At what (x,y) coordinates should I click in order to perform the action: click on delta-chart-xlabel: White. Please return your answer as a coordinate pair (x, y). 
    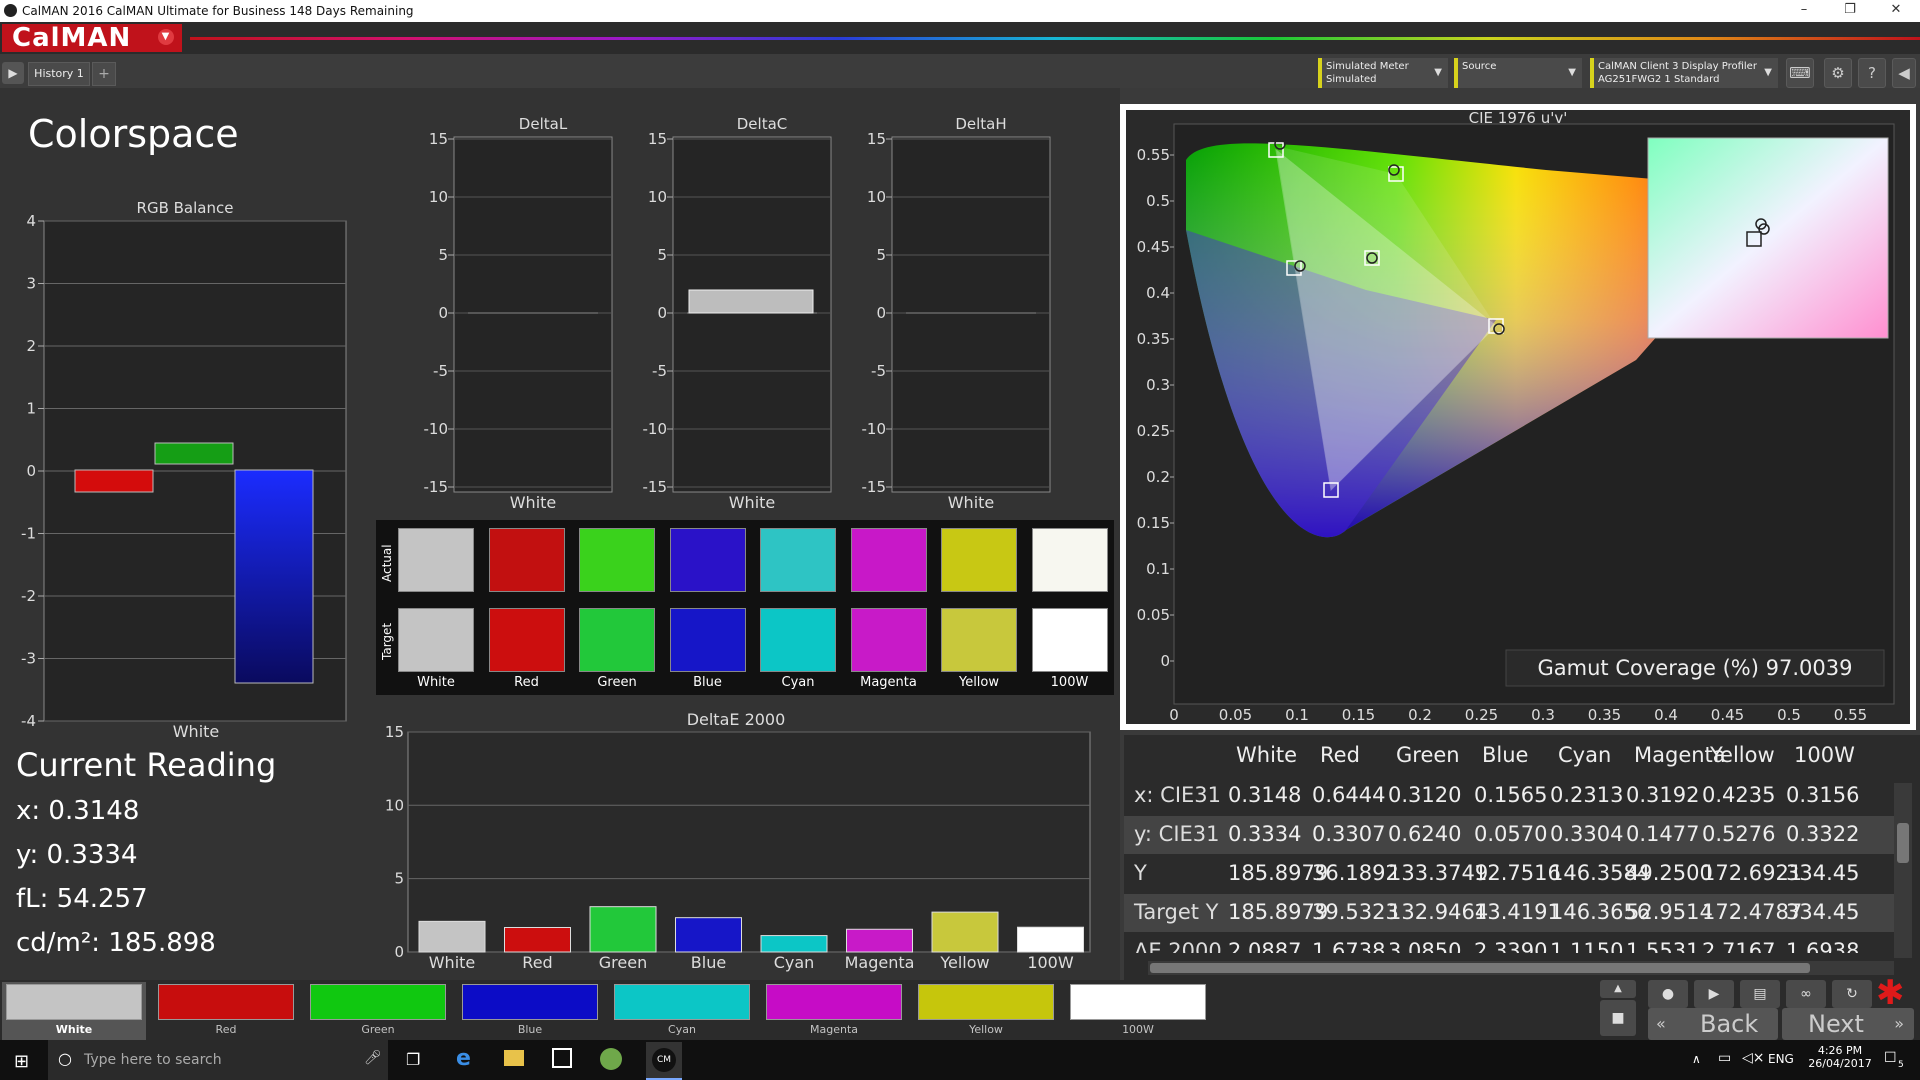
    Looking at the image, I should click on (971, 502).